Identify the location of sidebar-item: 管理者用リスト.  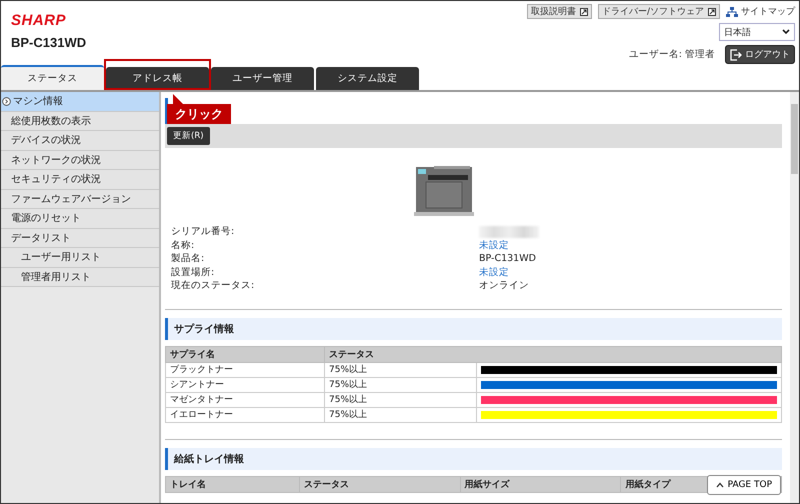
(80, 277).